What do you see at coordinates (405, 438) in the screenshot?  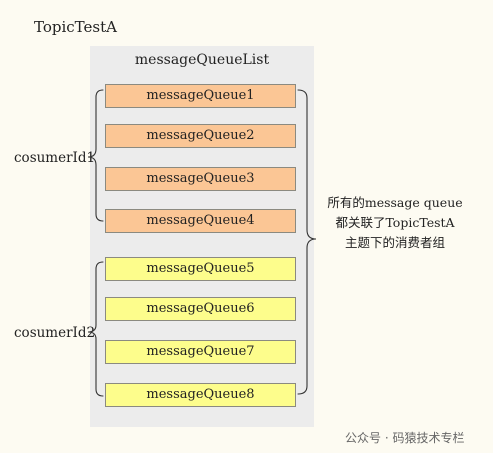 I see `watermark: 公众号 · 码猿技术专栏` at bounding box center [405, 438].